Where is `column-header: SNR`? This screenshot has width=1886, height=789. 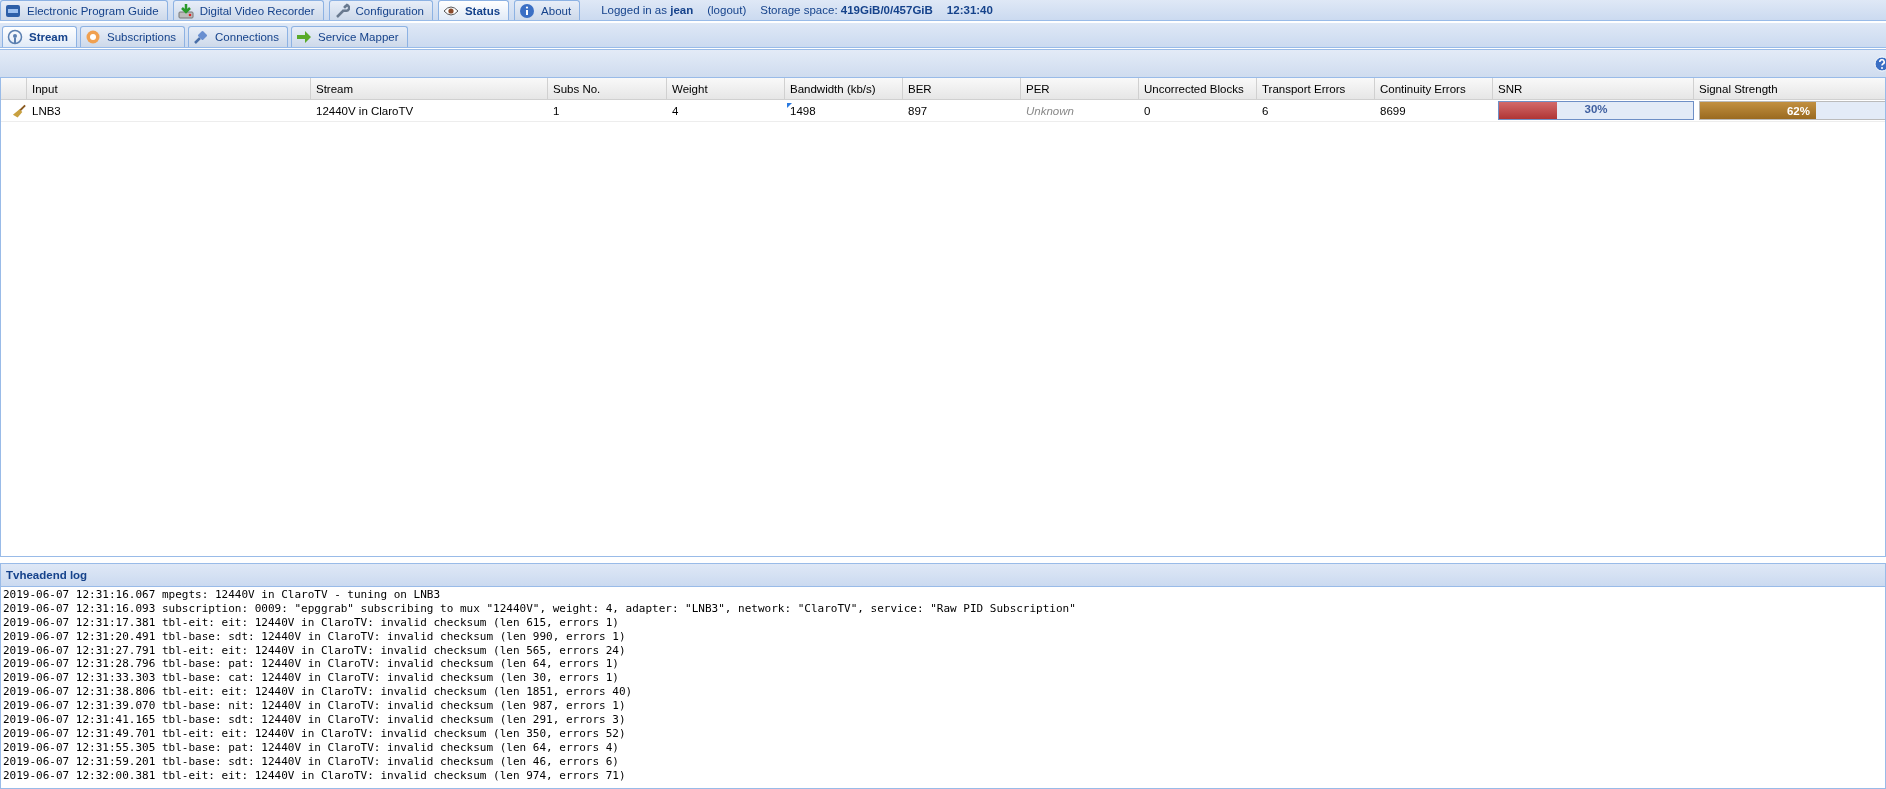
column-header: SNR is located at coordinates (1510, 88).